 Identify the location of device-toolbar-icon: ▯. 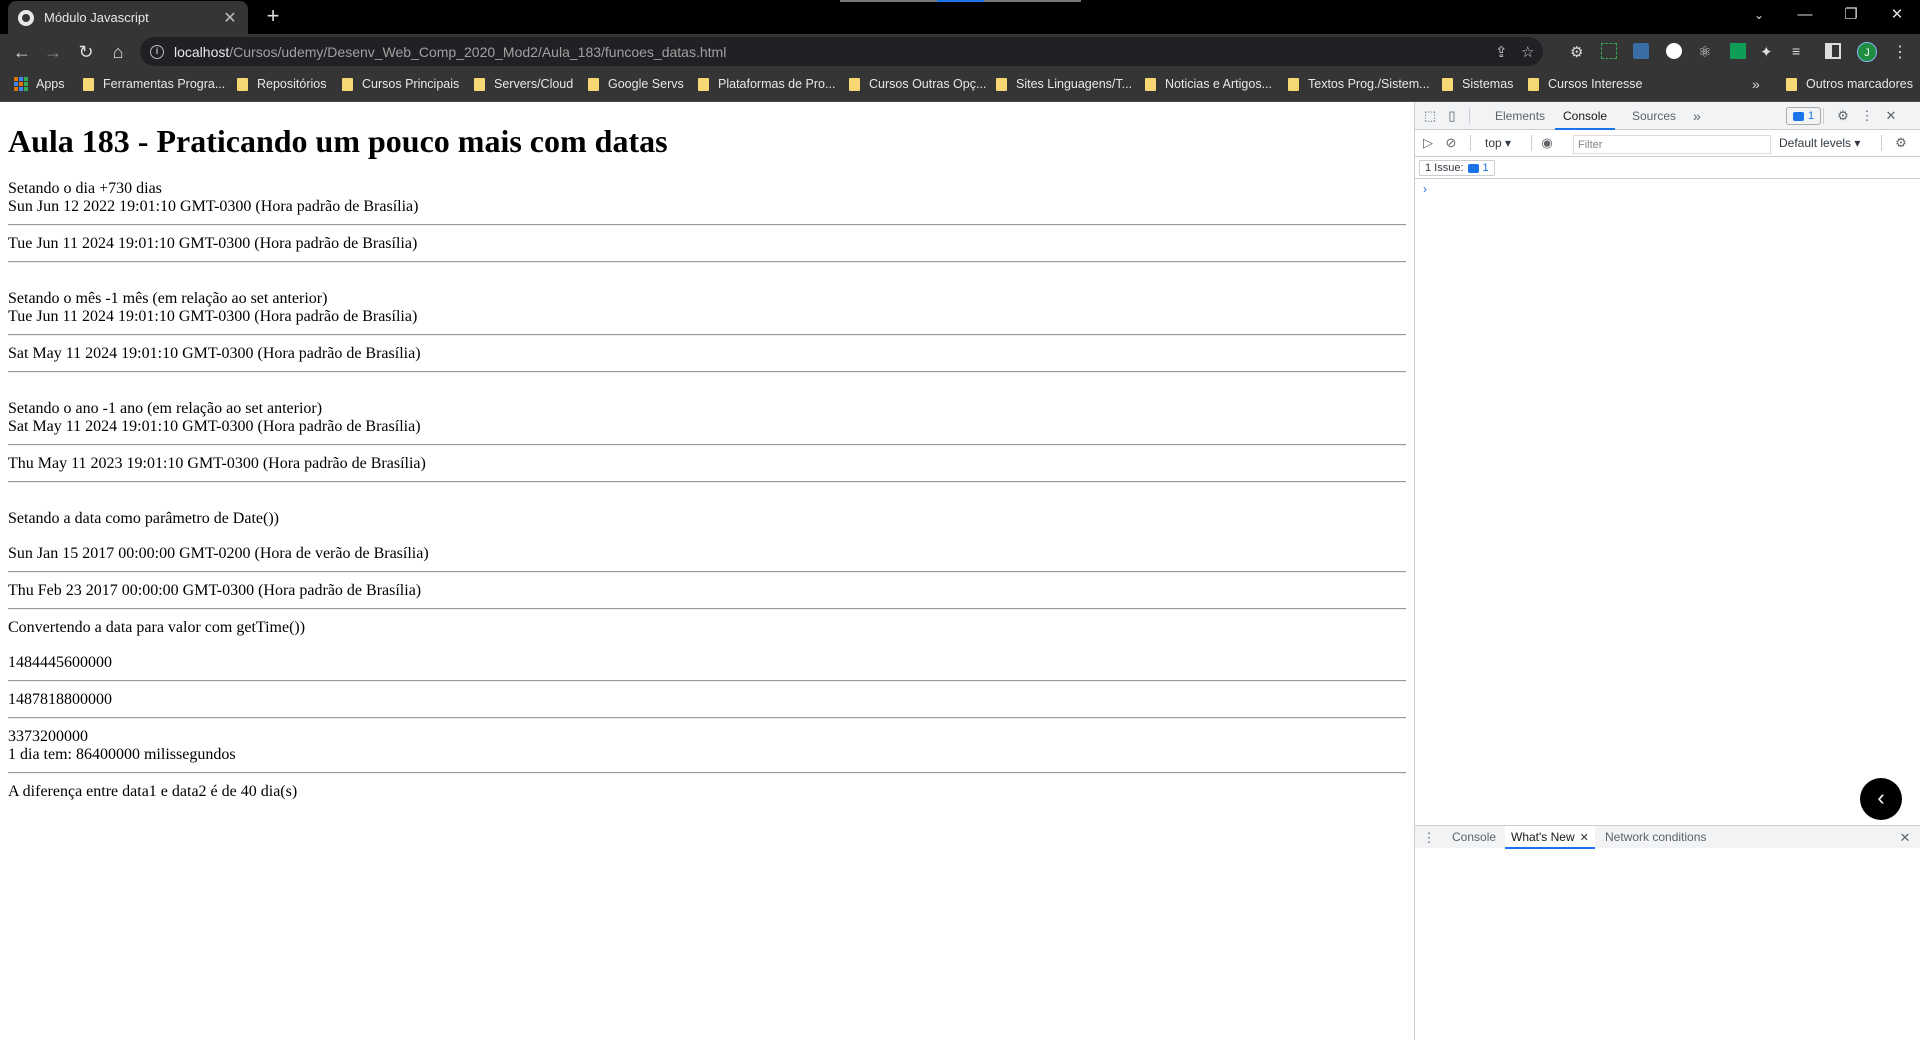
(1452, 116).